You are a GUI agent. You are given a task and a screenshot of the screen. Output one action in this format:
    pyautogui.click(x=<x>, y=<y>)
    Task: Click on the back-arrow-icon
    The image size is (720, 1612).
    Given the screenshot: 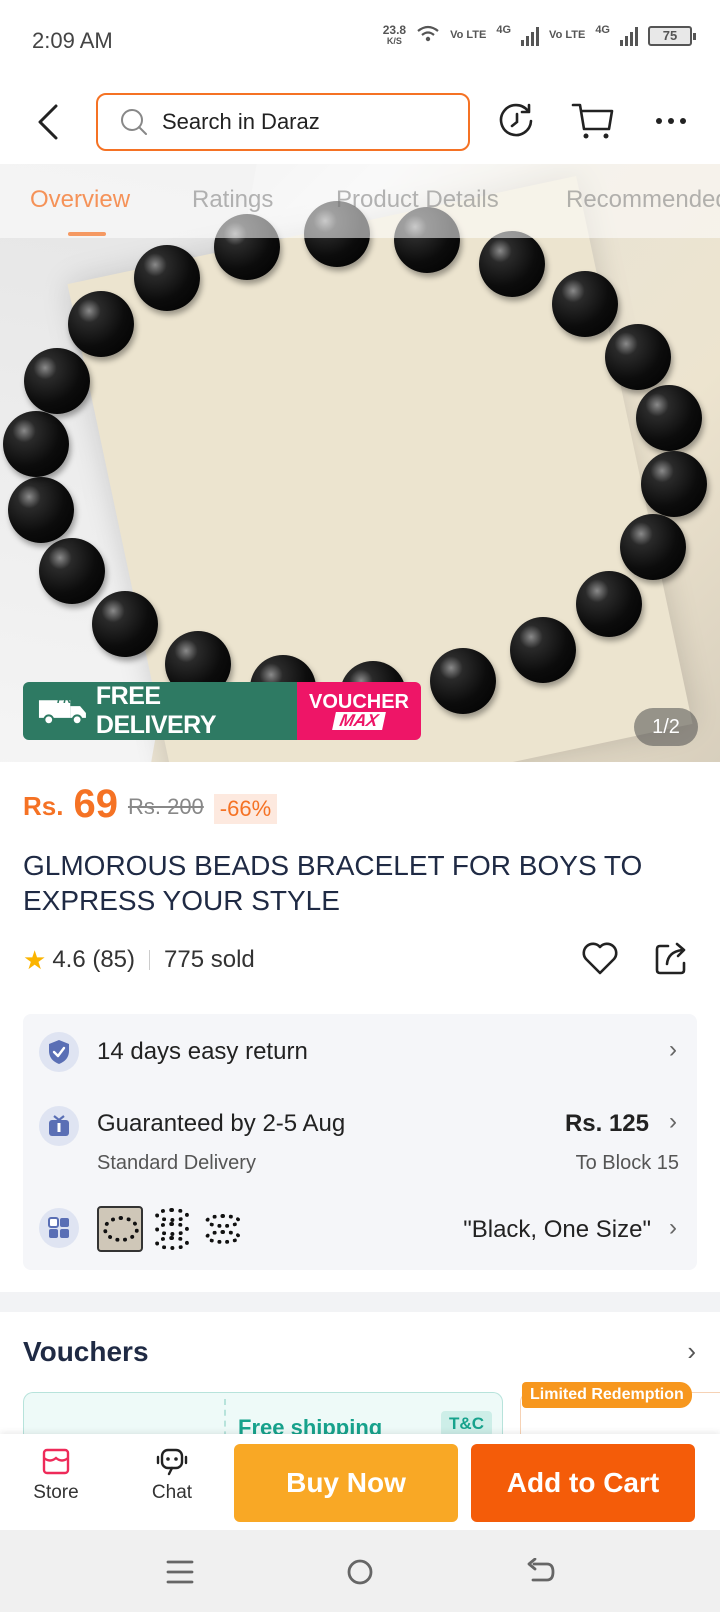 What is the action you would take?
    pyautogui.click(x=541, y=1570)
    